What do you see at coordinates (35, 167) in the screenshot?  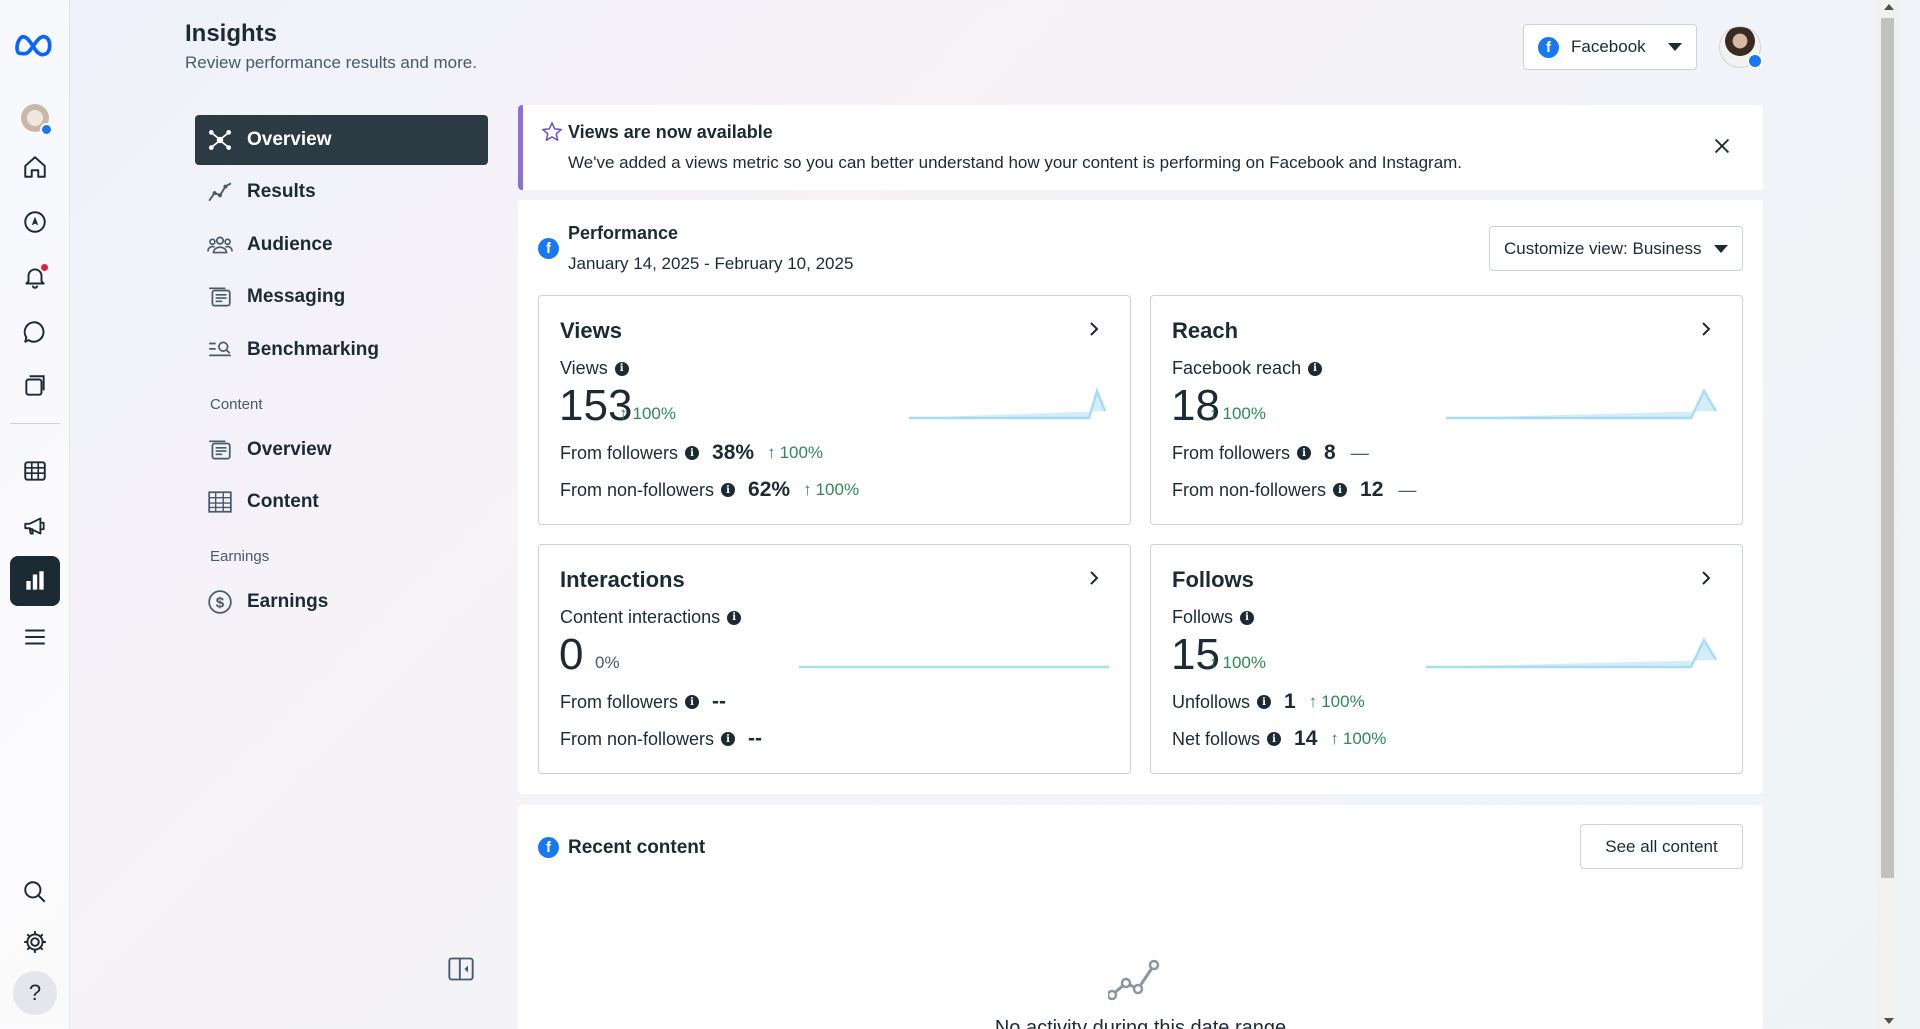 I see `home-icon` at bounding box center [35, 167].